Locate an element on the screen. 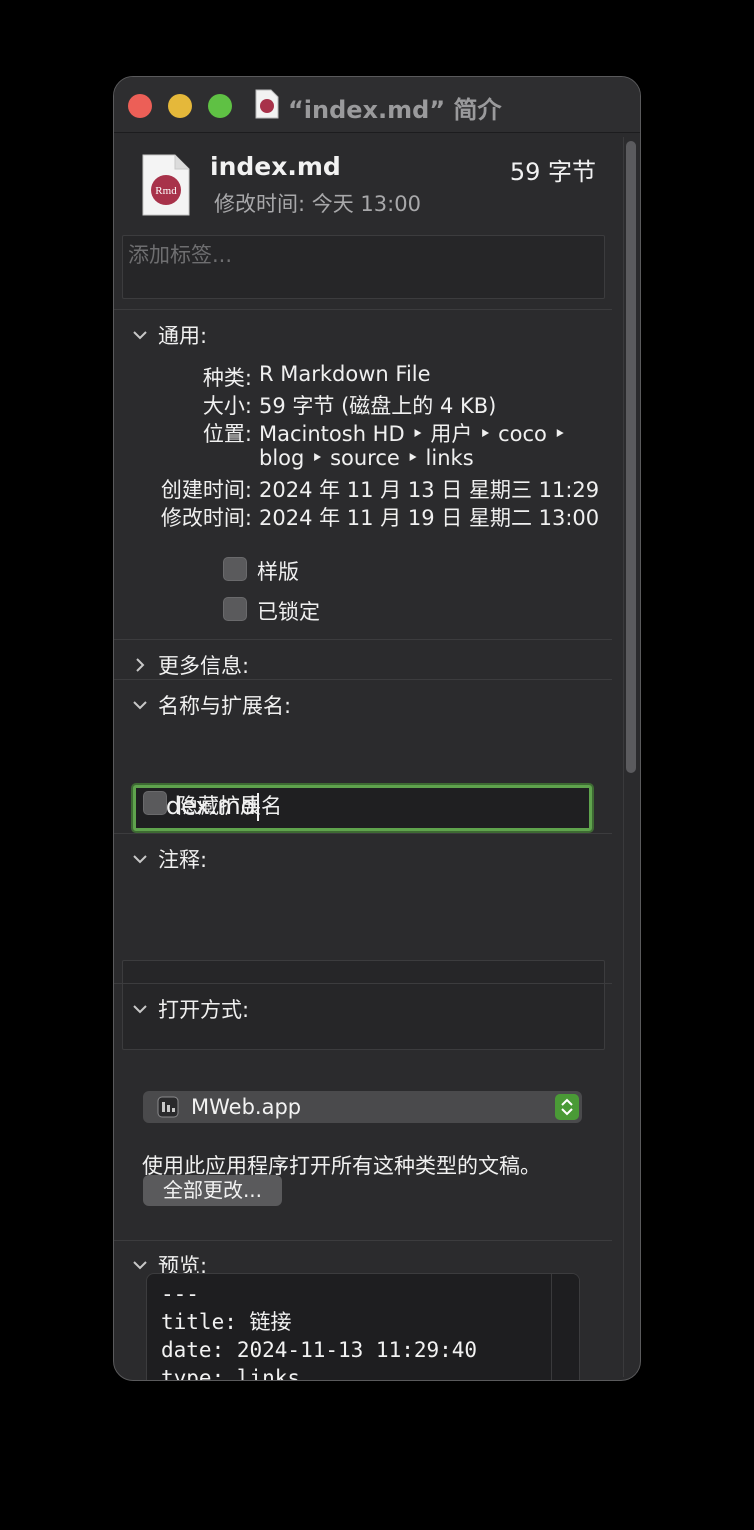 This screenshot has width=754, height=1530. section-more-info-header: 更多信息: is located at coordinates (189, 665).